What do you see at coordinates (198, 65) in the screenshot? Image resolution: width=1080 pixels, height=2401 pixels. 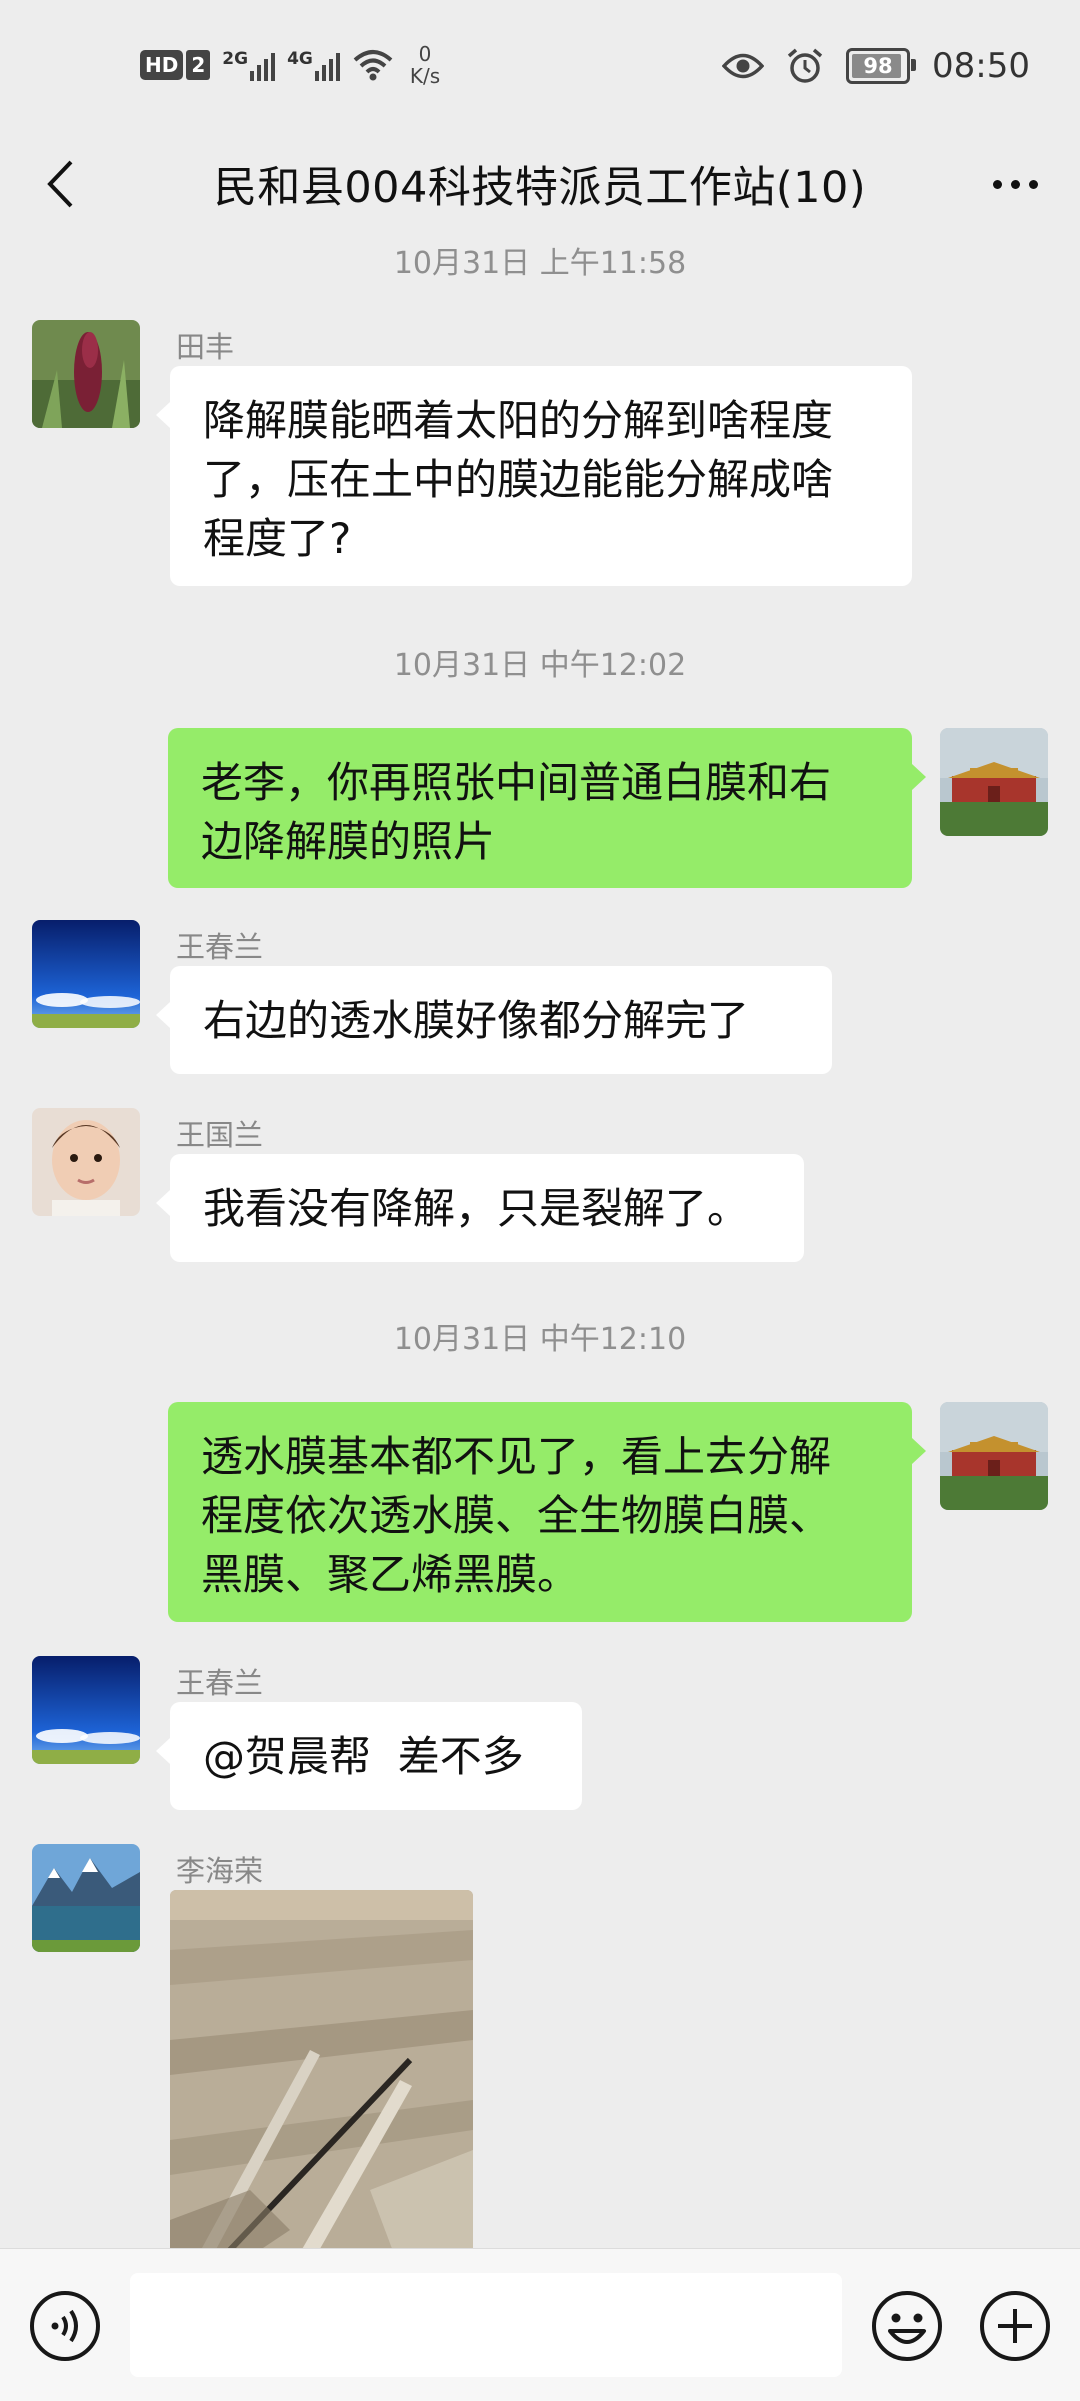 I see `sim-label: 2` at bounding box center [198, 65].